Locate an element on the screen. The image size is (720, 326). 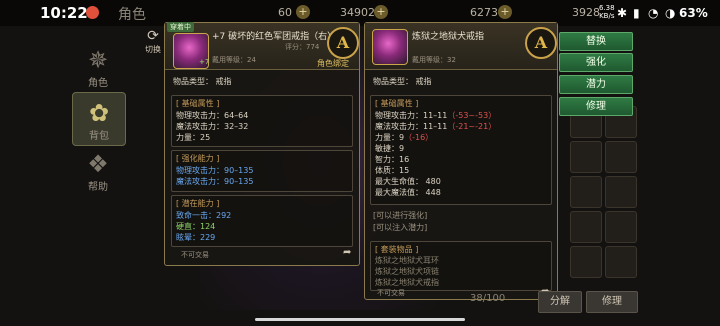
stat-line: 物理攻击力：90–135 is located at coordinates (215, 170).